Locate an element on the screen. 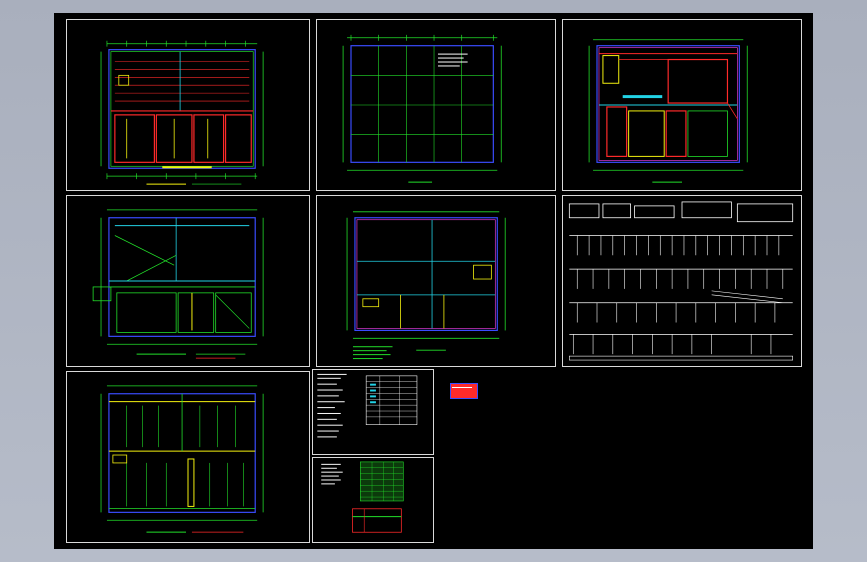 Image resolution: width=867 pixels, height=562 pixels. sheet-distribution-system-diagram is located at coordinates (682, 281).